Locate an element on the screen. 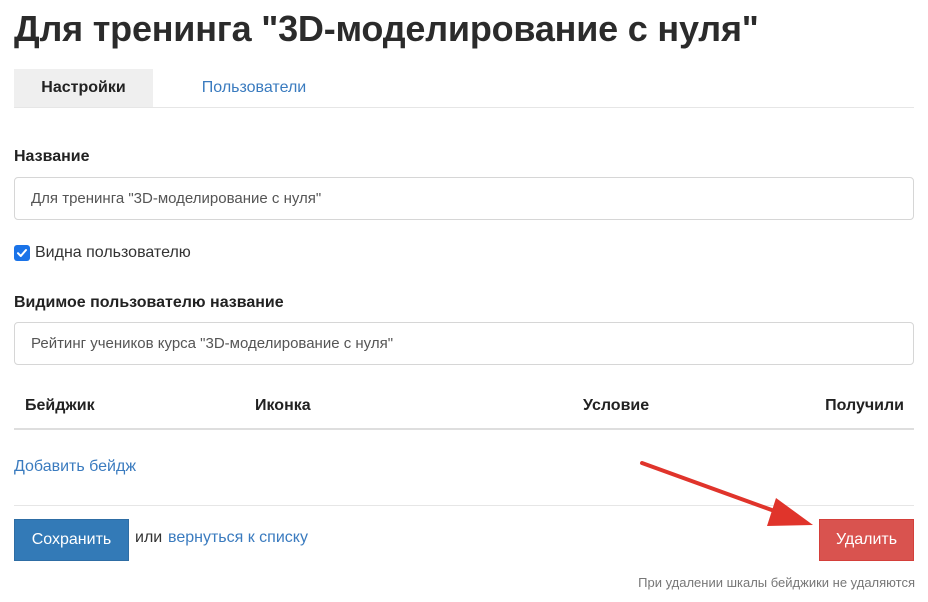  or-text: или is located at coordinates (149, 537).